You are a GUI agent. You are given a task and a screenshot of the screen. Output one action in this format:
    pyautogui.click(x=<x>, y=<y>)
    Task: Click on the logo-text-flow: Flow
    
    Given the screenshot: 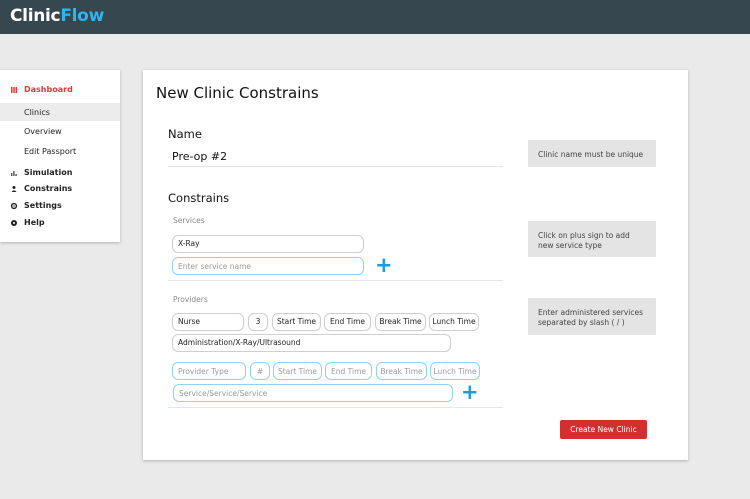 What is the action you would take?
    pyautogui.click(x=82, y=16)
    